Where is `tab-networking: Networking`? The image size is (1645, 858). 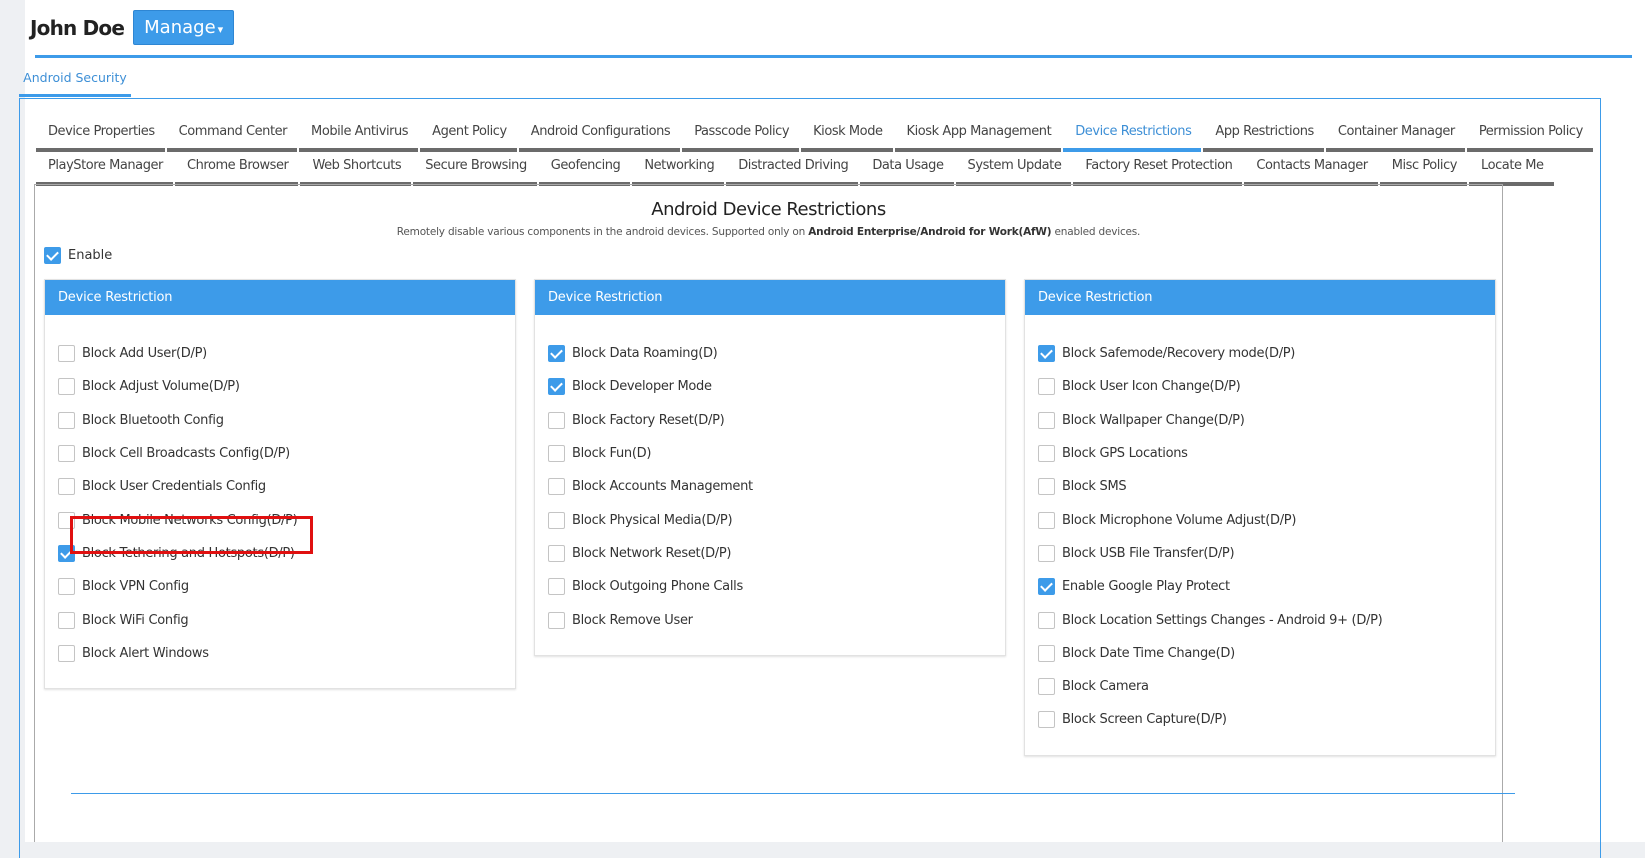 tab-networking: Networking is located at coordinates (678, 169).